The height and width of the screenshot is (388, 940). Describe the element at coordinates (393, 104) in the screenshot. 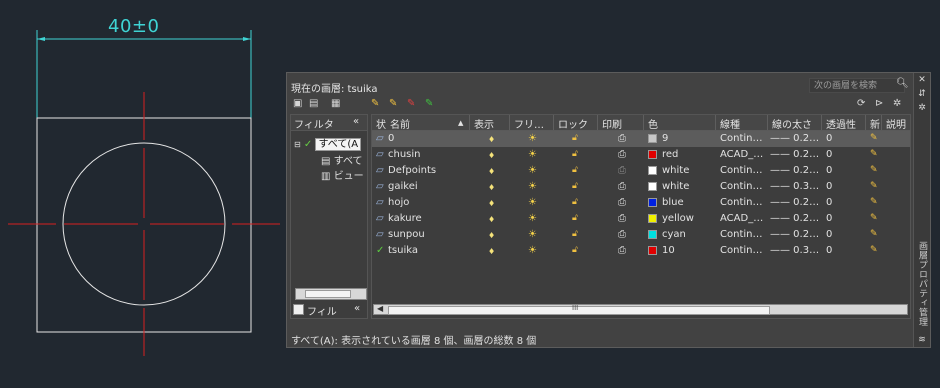

I see `new-layer-vp-frozen-icon: ✎` at that location.